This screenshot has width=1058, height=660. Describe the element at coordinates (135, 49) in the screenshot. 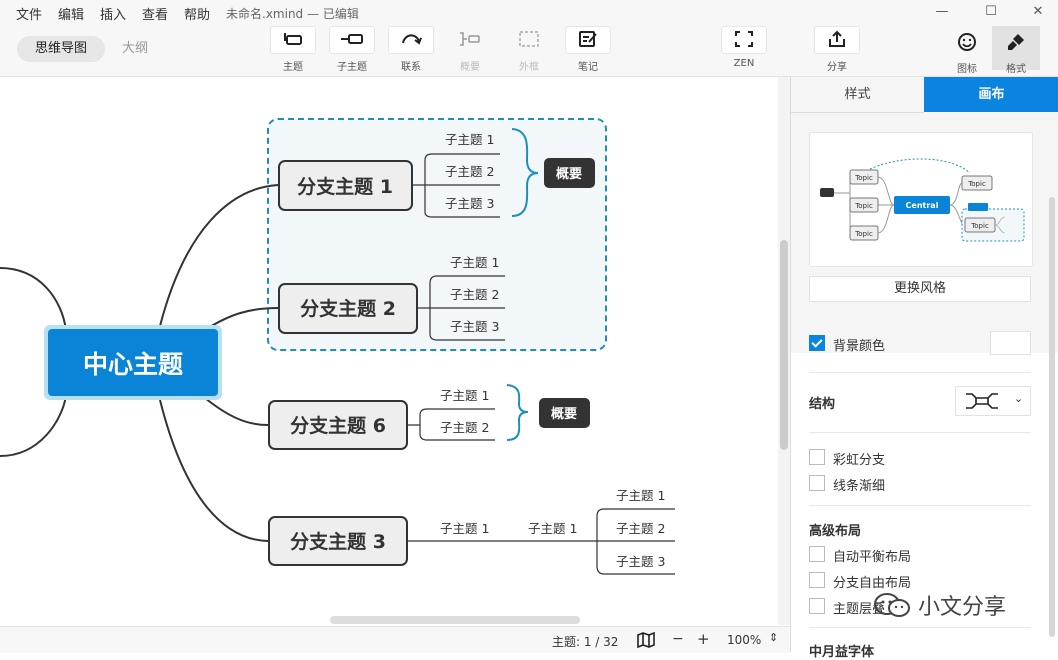

I see `tab-outline: 大纲` at that location.